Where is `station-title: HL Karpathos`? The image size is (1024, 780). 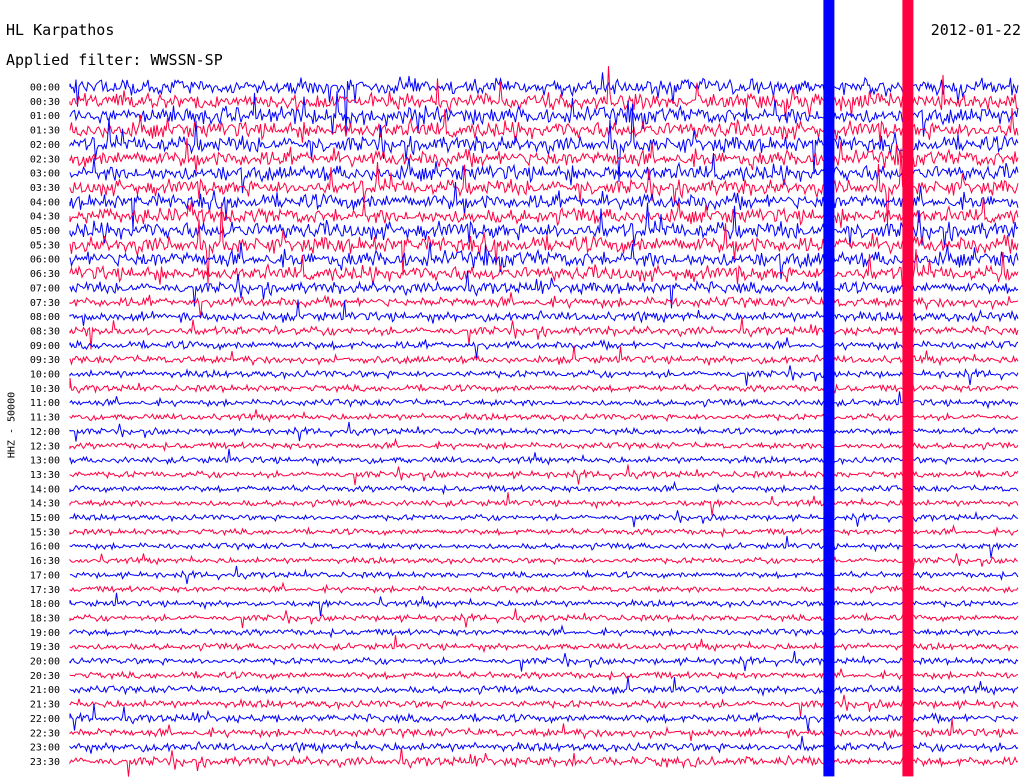 station-title: HL Karpathos is located at coordinates (60, 30).